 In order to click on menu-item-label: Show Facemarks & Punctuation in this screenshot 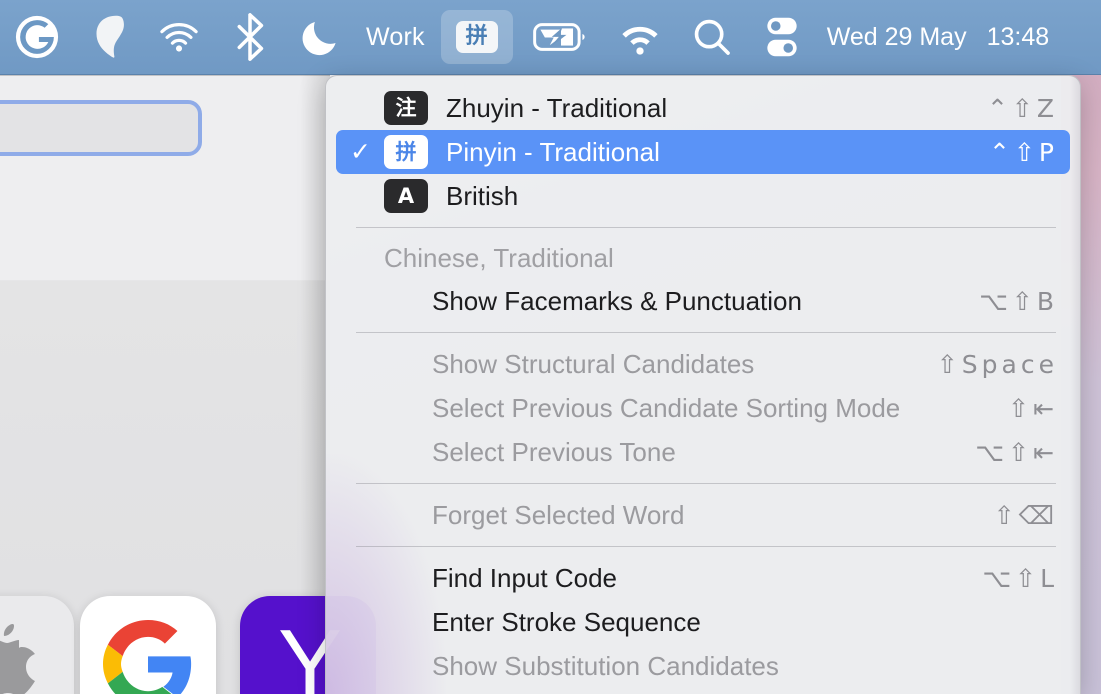, I will do `click(617, 300)`.